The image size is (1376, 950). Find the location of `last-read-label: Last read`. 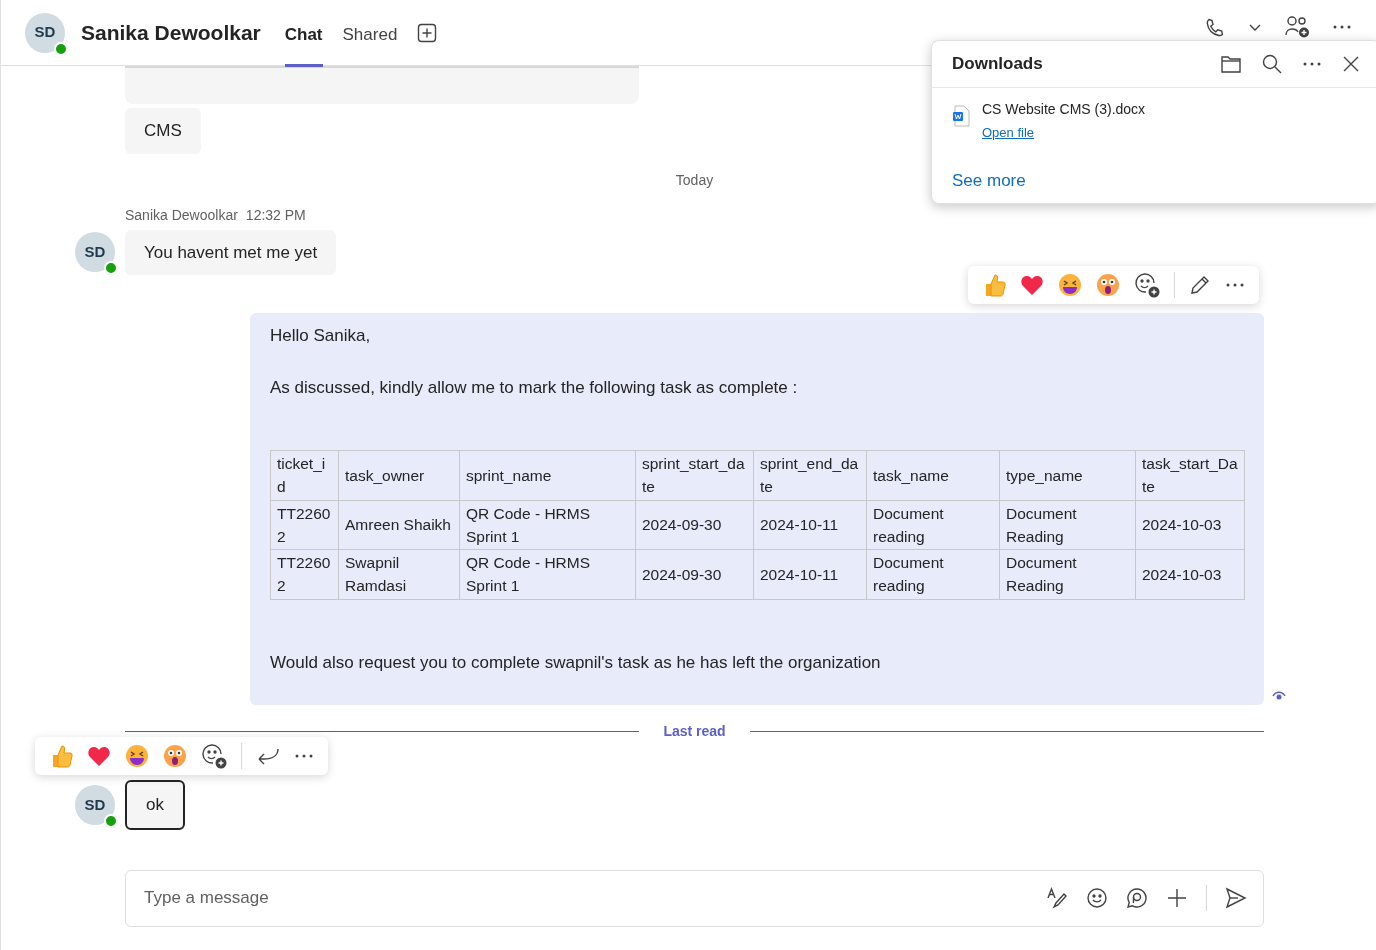

last-read-label: Last read is located at coordinates (694, 731).